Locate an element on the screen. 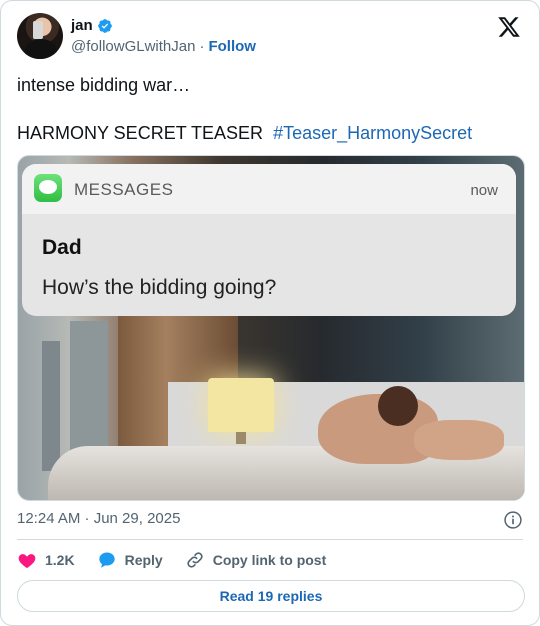 This screenshot has width=540, height=626. reply-button: Reply is located at coordinates (130, 560).